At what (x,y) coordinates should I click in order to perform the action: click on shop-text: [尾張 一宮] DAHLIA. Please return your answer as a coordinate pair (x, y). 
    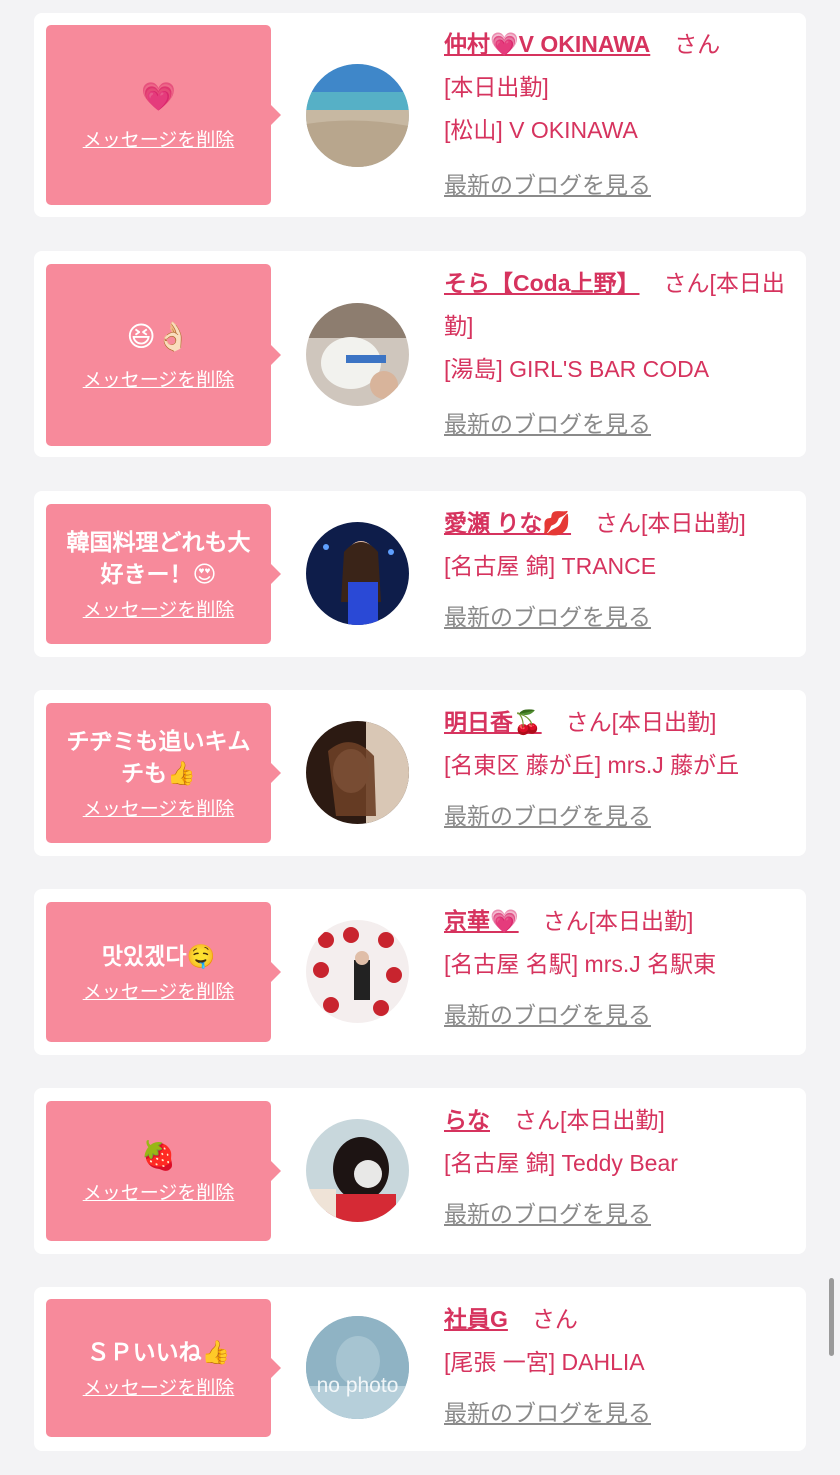
    Looking at the image, I should click on (544, 1362).